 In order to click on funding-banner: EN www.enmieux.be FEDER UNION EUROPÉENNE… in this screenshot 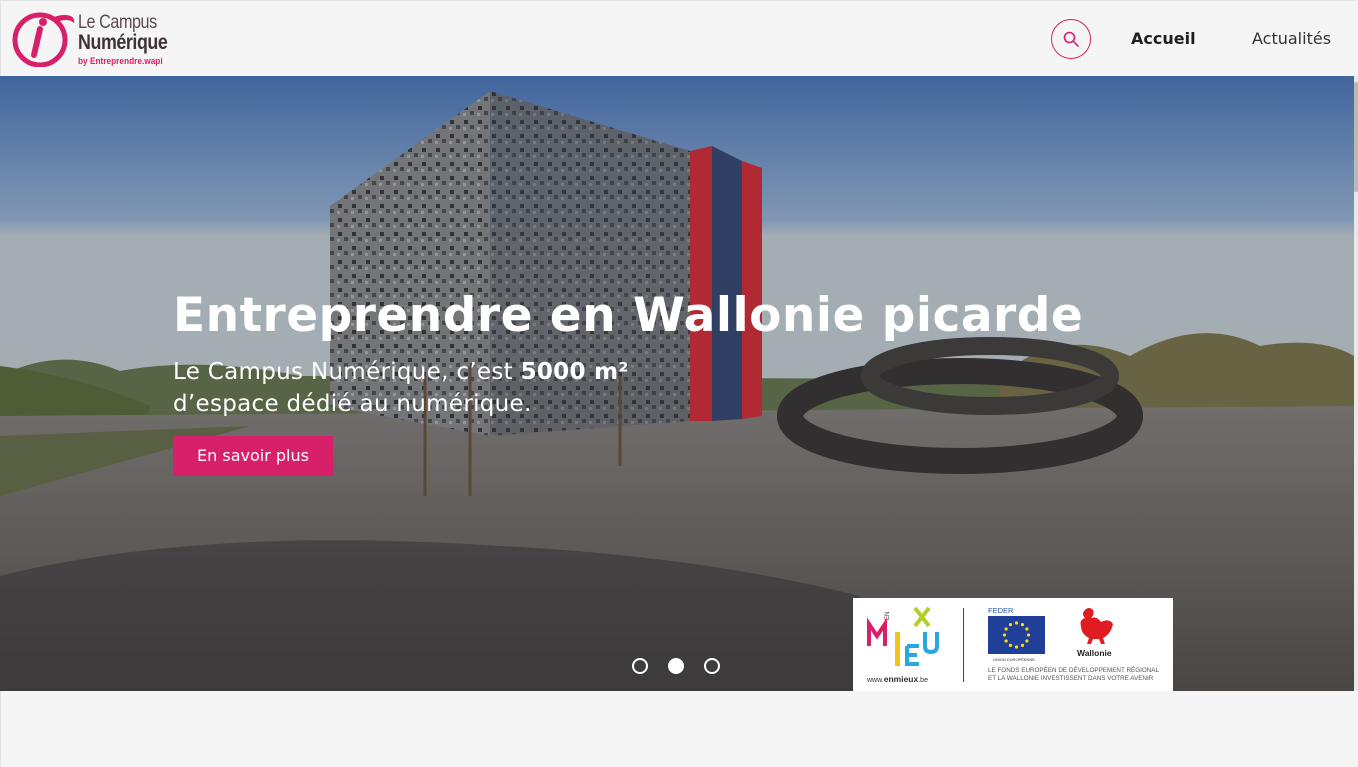, I will do `click(1013, 644)`.